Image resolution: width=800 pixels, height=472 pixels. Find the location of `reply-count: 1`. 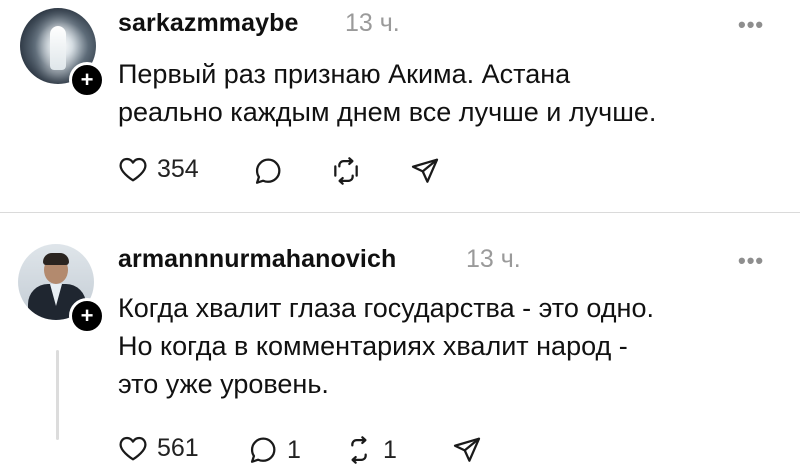

reply-count: 1 is located at coordinates (294, 449).